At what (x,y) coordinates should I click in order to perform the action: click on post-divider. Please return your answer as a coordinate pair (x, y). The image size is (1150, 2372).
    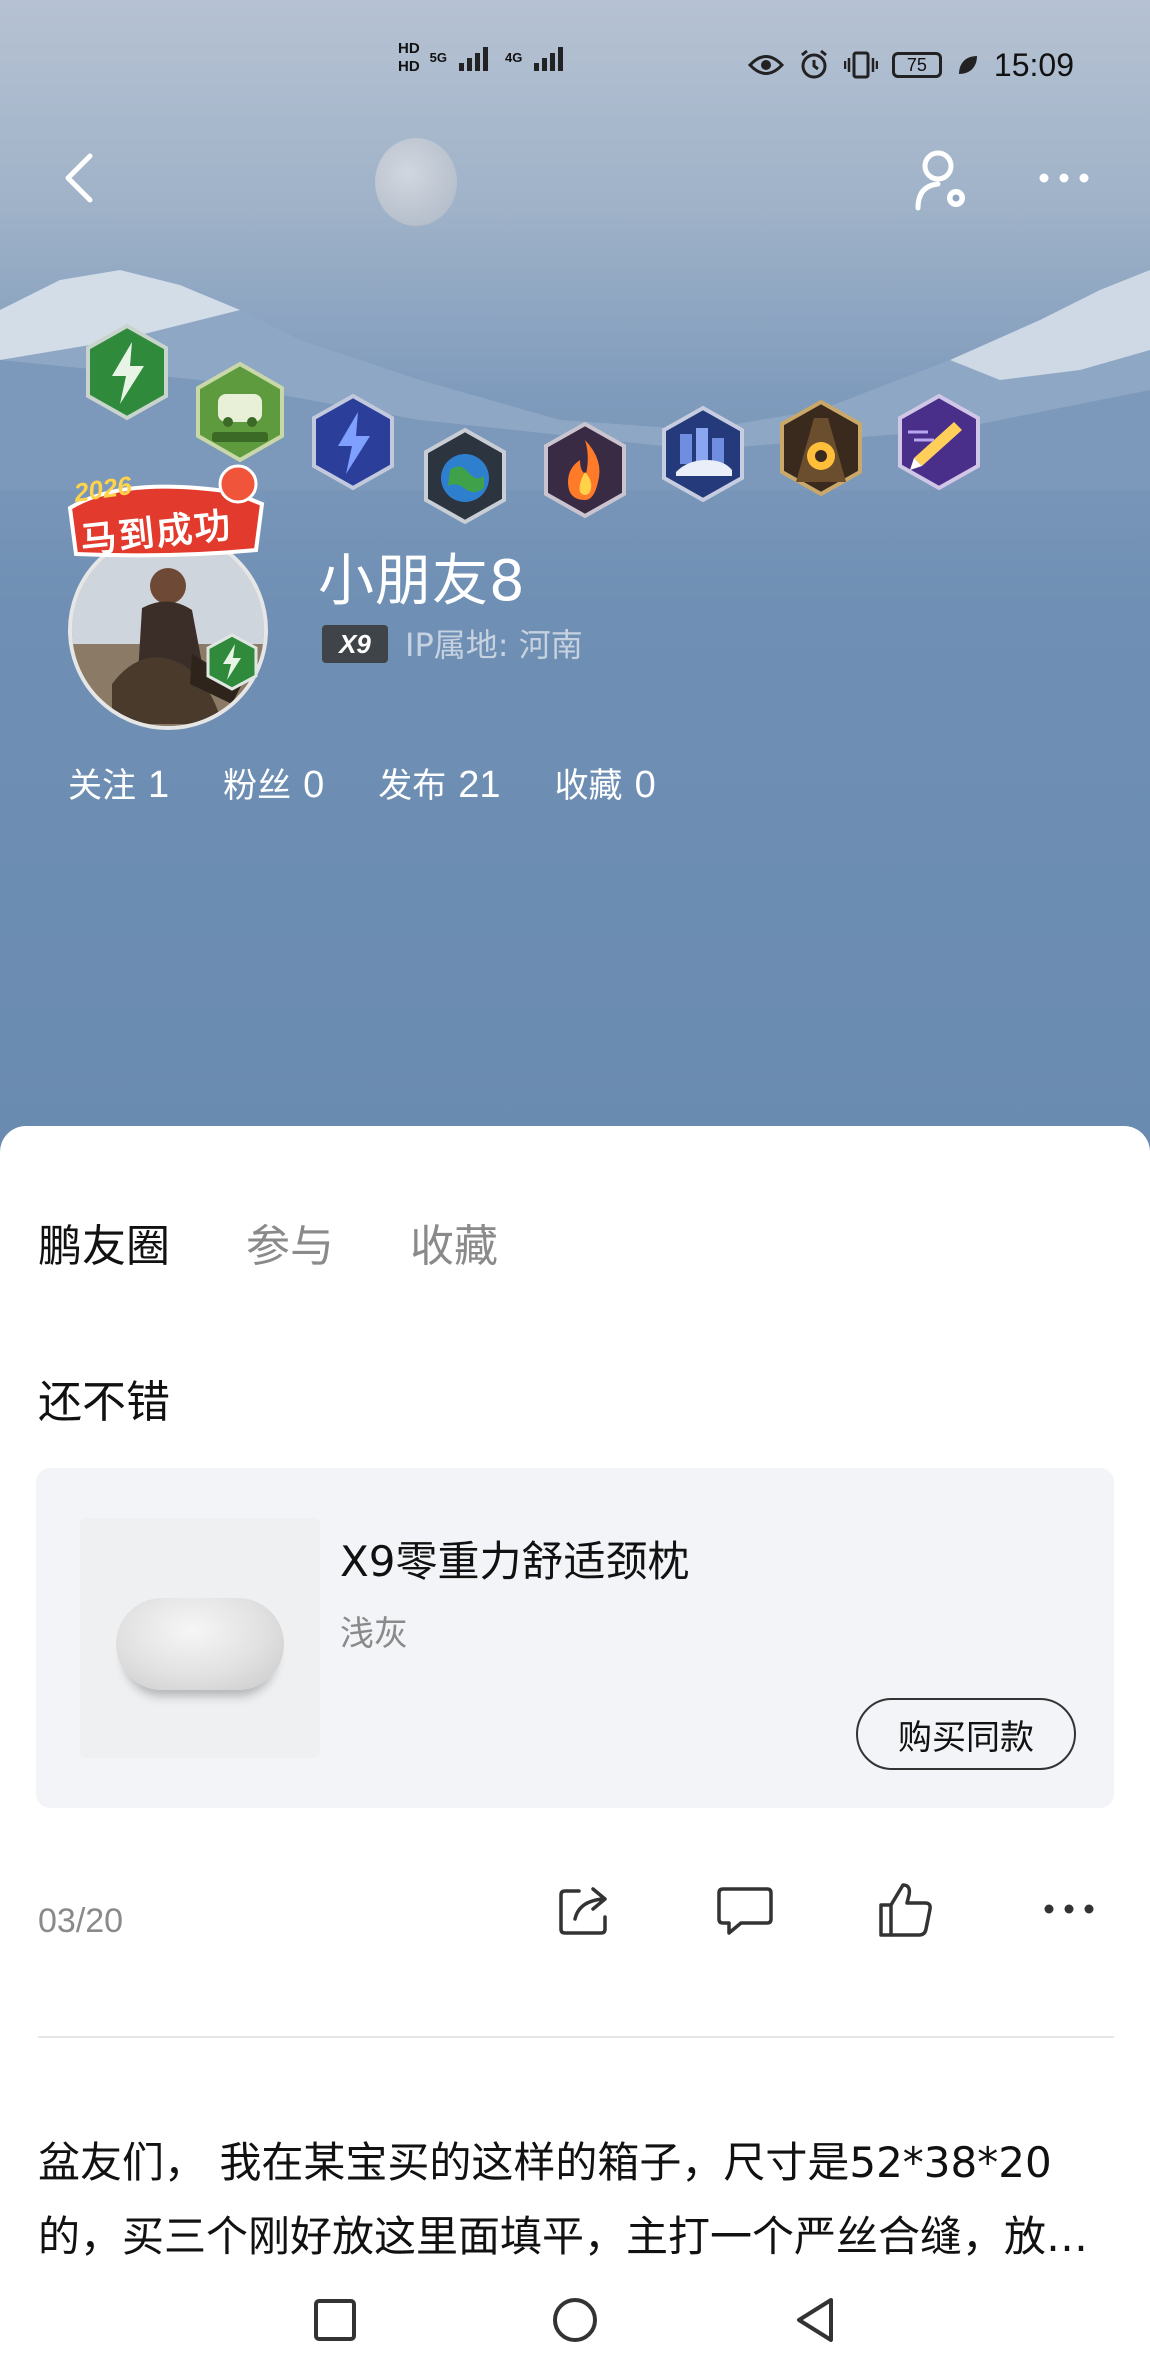
    Looking at the image, I should click on (576, 2037).